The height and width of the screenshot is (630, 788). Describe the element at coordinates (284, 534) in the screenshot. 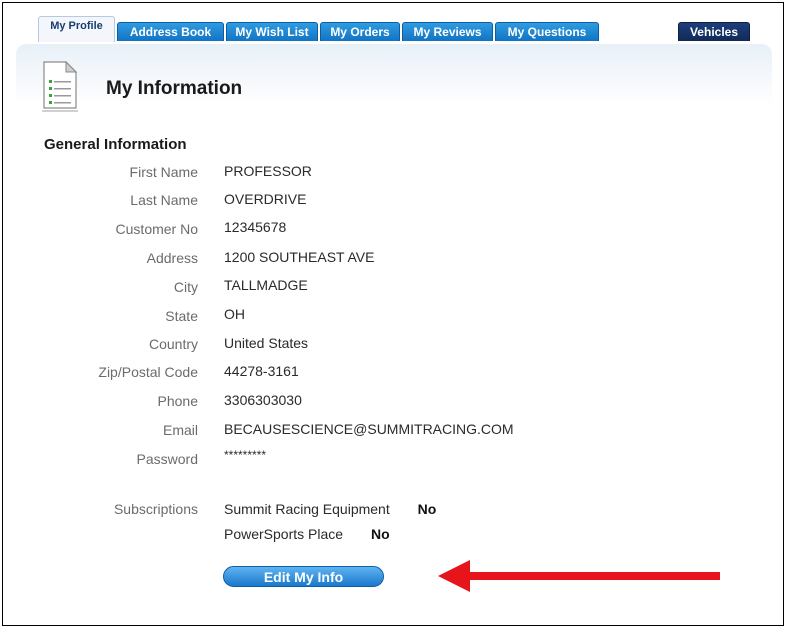

I see `subscription-name: PowerSports Place` at that location.